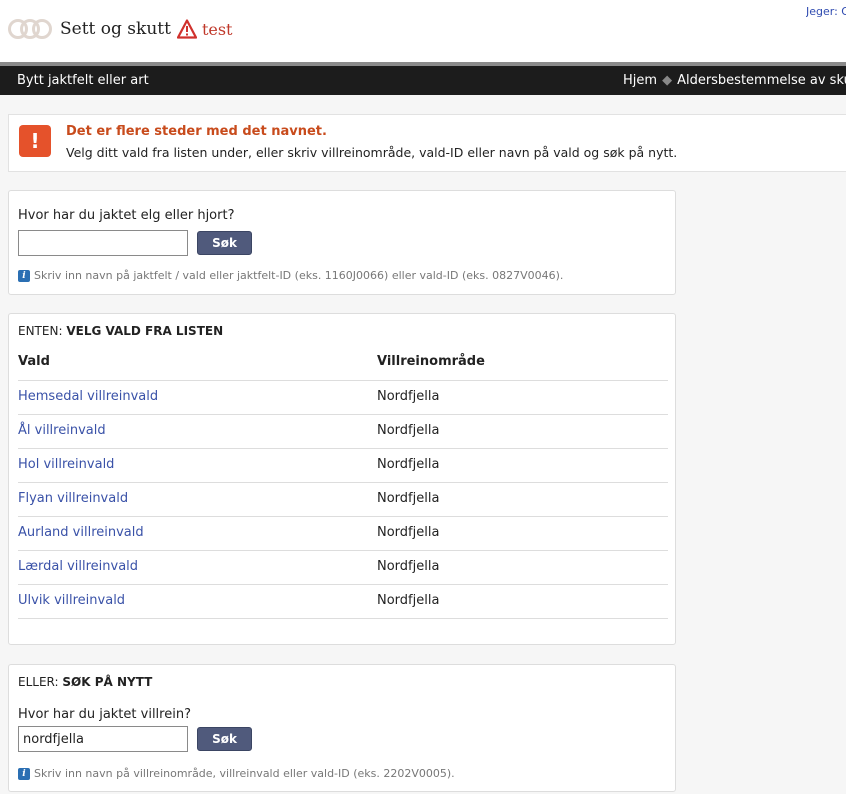 The width and height of the screenshot is (846, 794). I want to click on table-row: Flyan villreinvald Nordfjella, so click(343, 499).